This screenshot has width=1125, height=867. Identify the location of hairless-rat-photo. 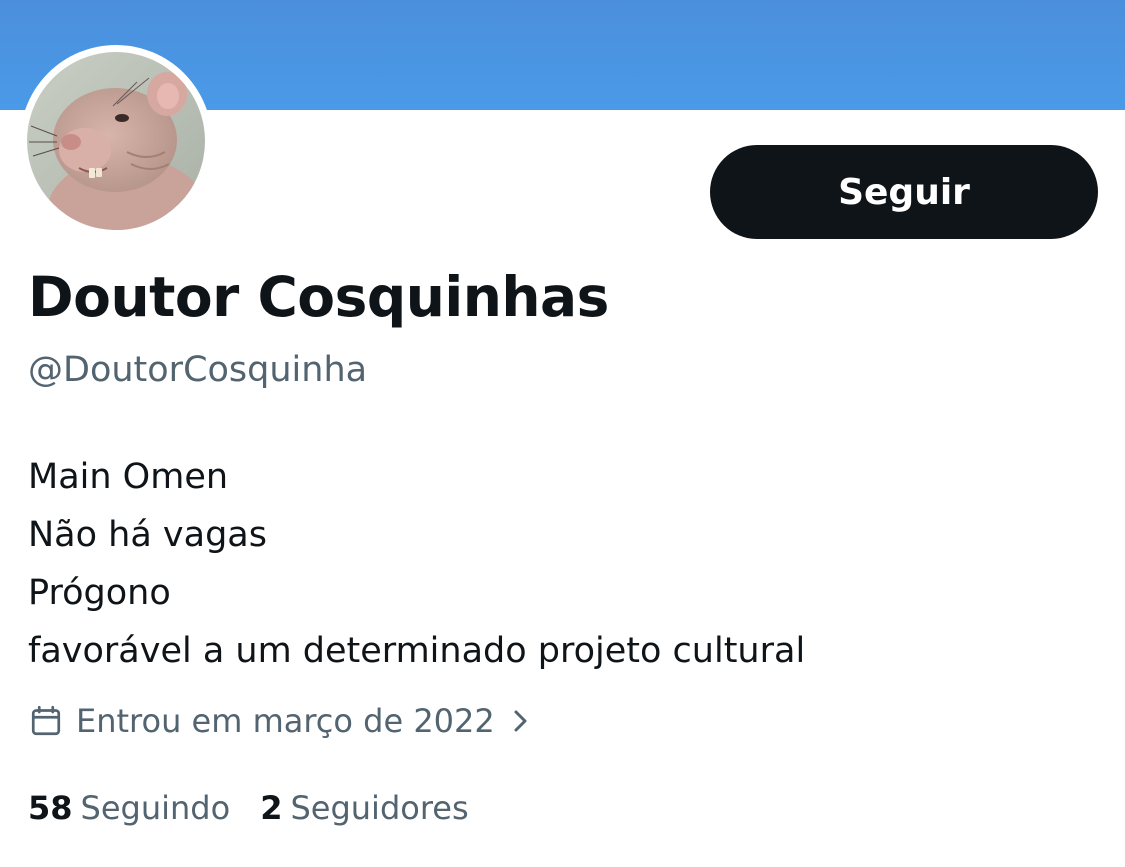
(116, 141).